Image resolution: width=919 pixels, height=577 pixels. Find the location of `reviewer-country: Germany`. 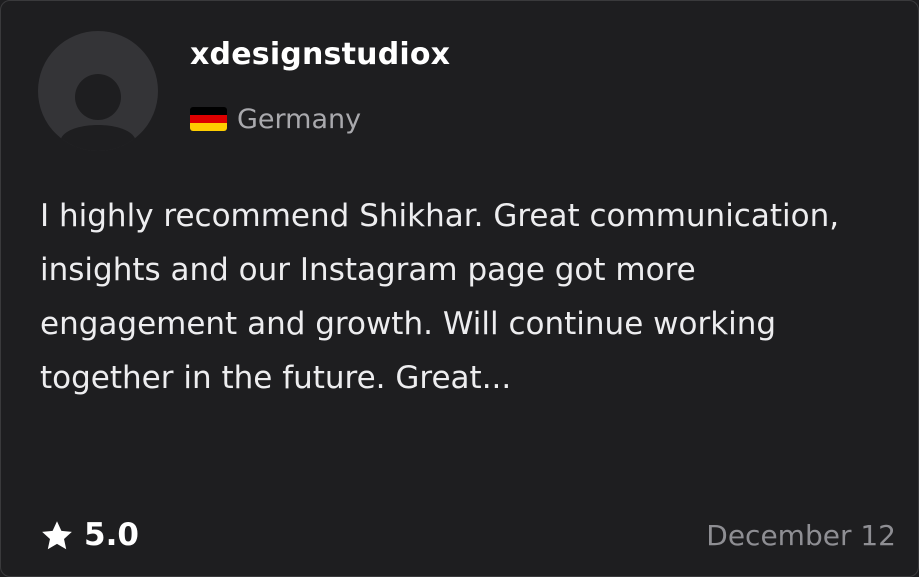

reviewer-country: Germany is located at coordinates (275, 119).